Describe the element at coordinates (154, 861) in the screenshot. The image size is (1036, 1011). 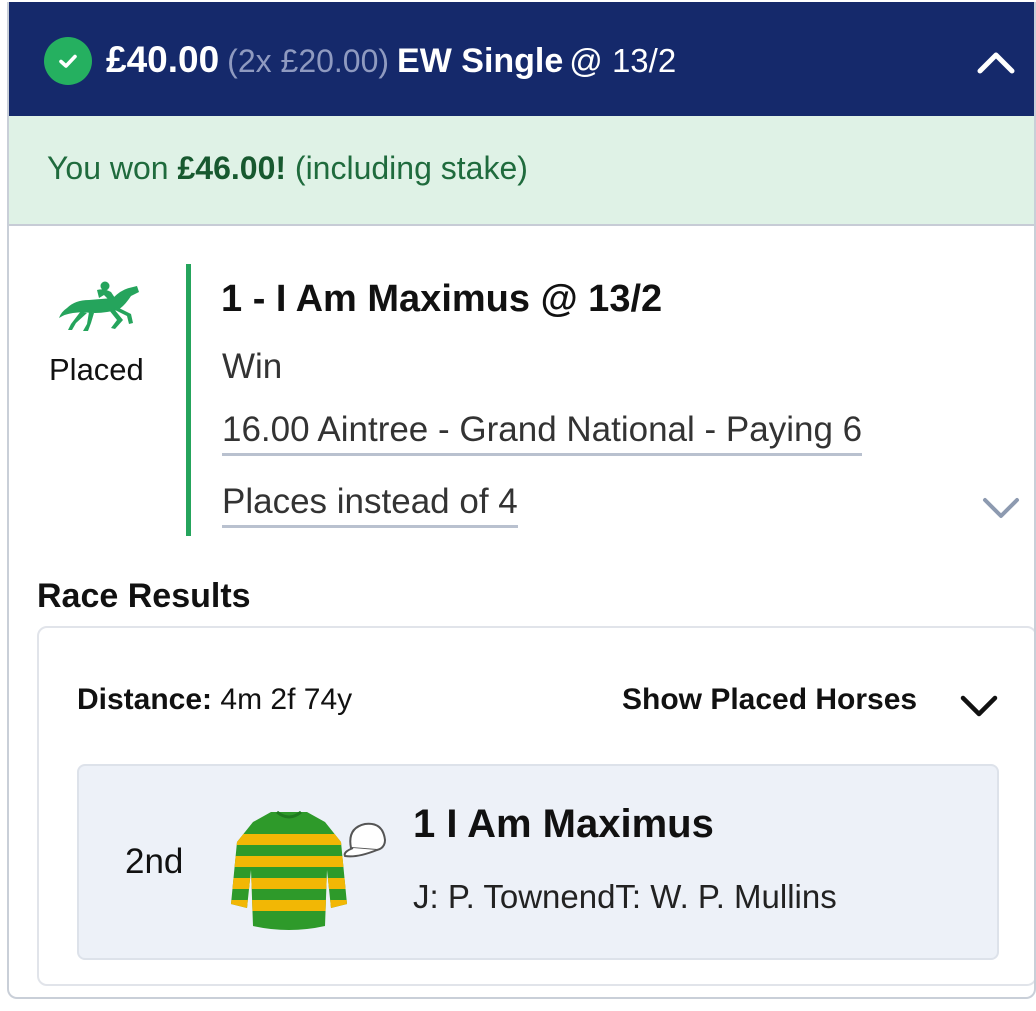
I see `finish-position: 2nd` at that location.